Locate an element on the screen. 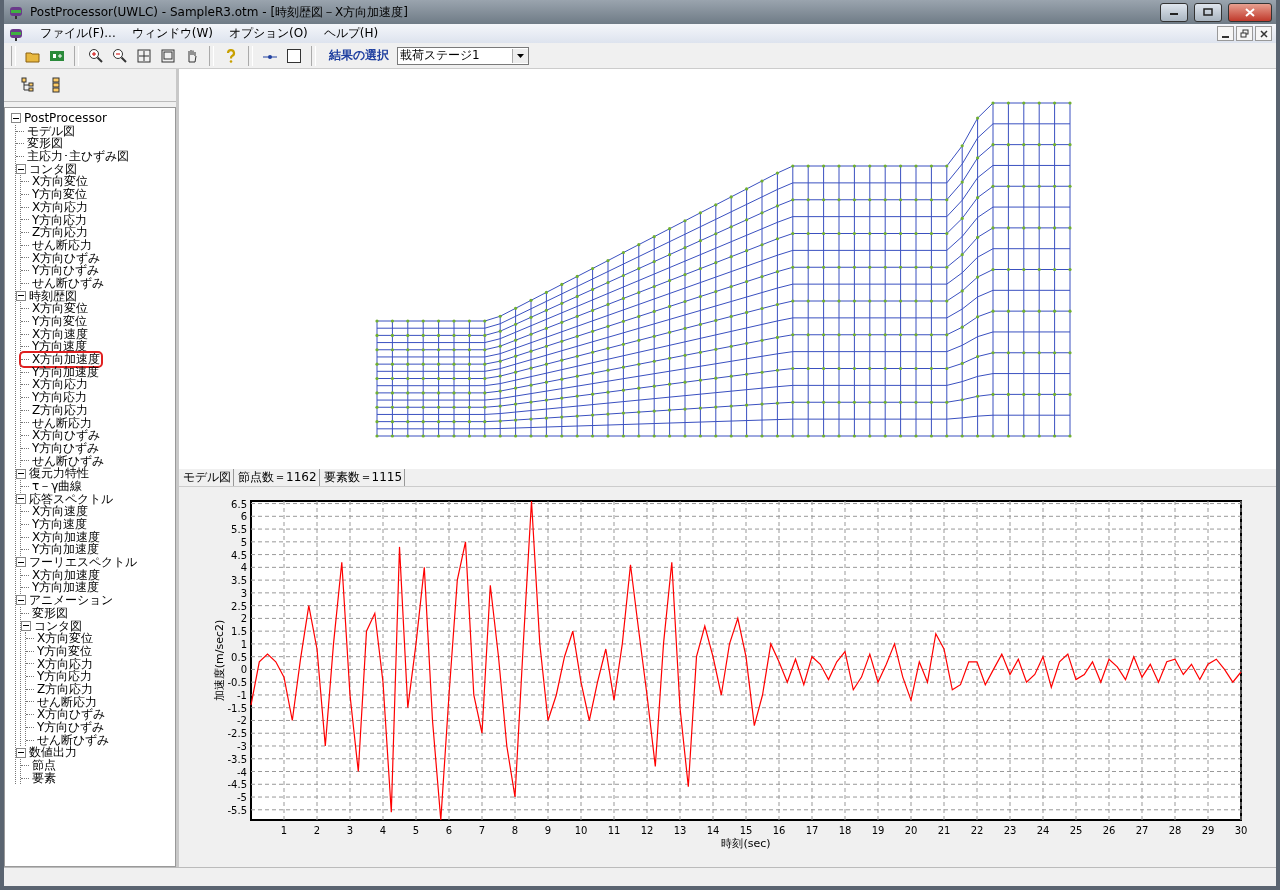 Image resolution: width=1280 pixels, height=890 pixels. menu-item: ウィンドウ(W) is located at coordinates (172, 33).